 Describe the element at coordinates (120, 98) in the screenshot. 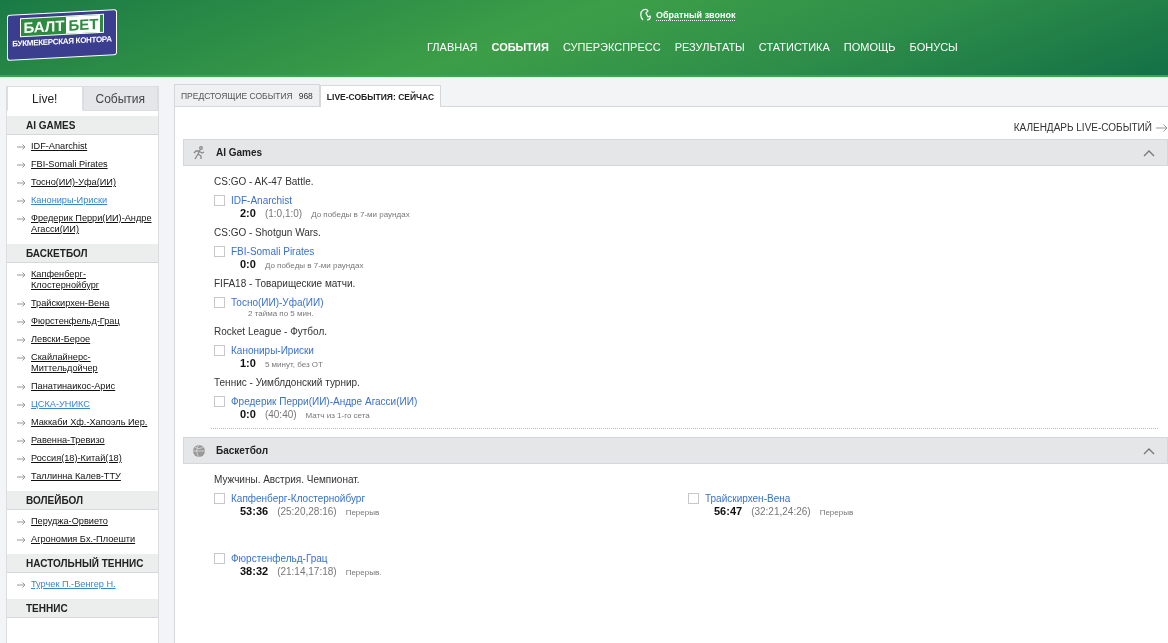

I see `sidebar-tab: События` at that location.